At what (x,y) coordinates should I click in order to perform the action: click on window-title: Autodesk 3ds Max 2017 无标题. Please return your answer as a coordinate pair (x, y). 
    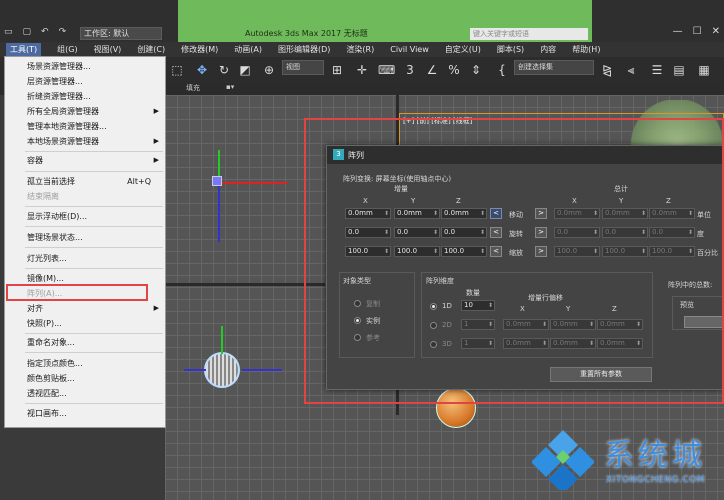
    Looking at the image, I should click on (306, 33).